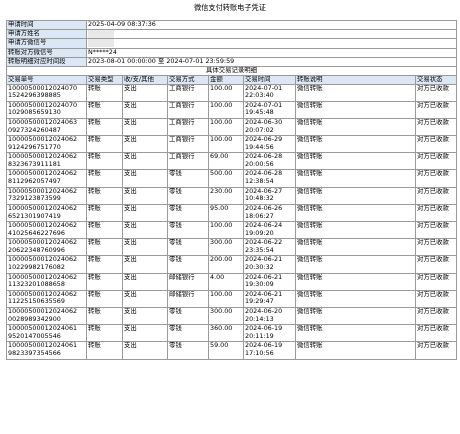 The height and width of the screenshot is (434, 460). I want to click on column-header: 交易时间, so click(269, 79).